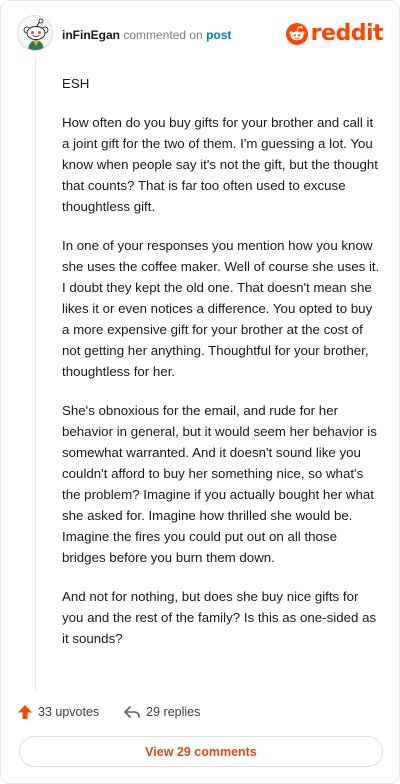 This screenshot has height=784, width=400. I want to click on user-avatar, so click(35, 33).